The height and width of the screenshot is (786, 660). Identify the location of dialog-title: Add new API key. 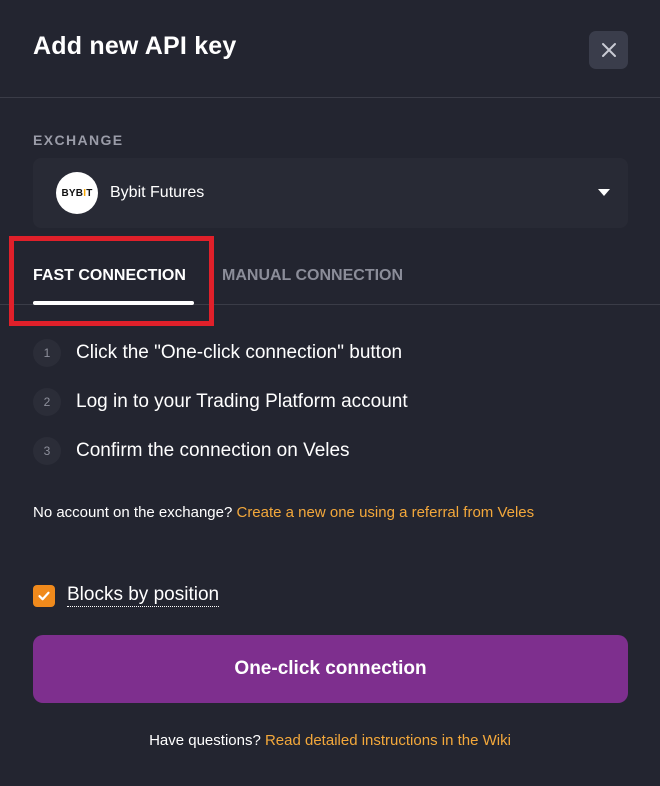
(135, 46).